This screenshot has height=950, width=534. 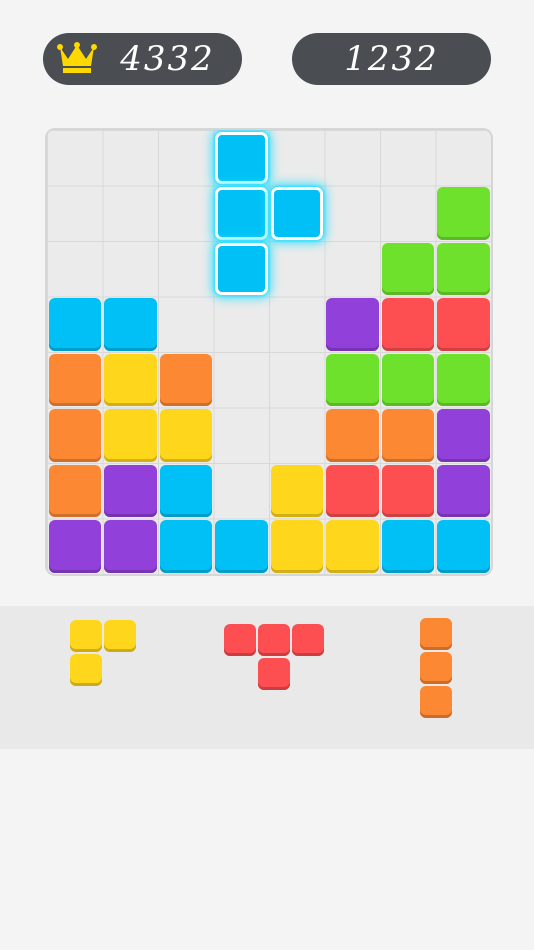 I want to click on crown-icon, so click(x=77, y=57).